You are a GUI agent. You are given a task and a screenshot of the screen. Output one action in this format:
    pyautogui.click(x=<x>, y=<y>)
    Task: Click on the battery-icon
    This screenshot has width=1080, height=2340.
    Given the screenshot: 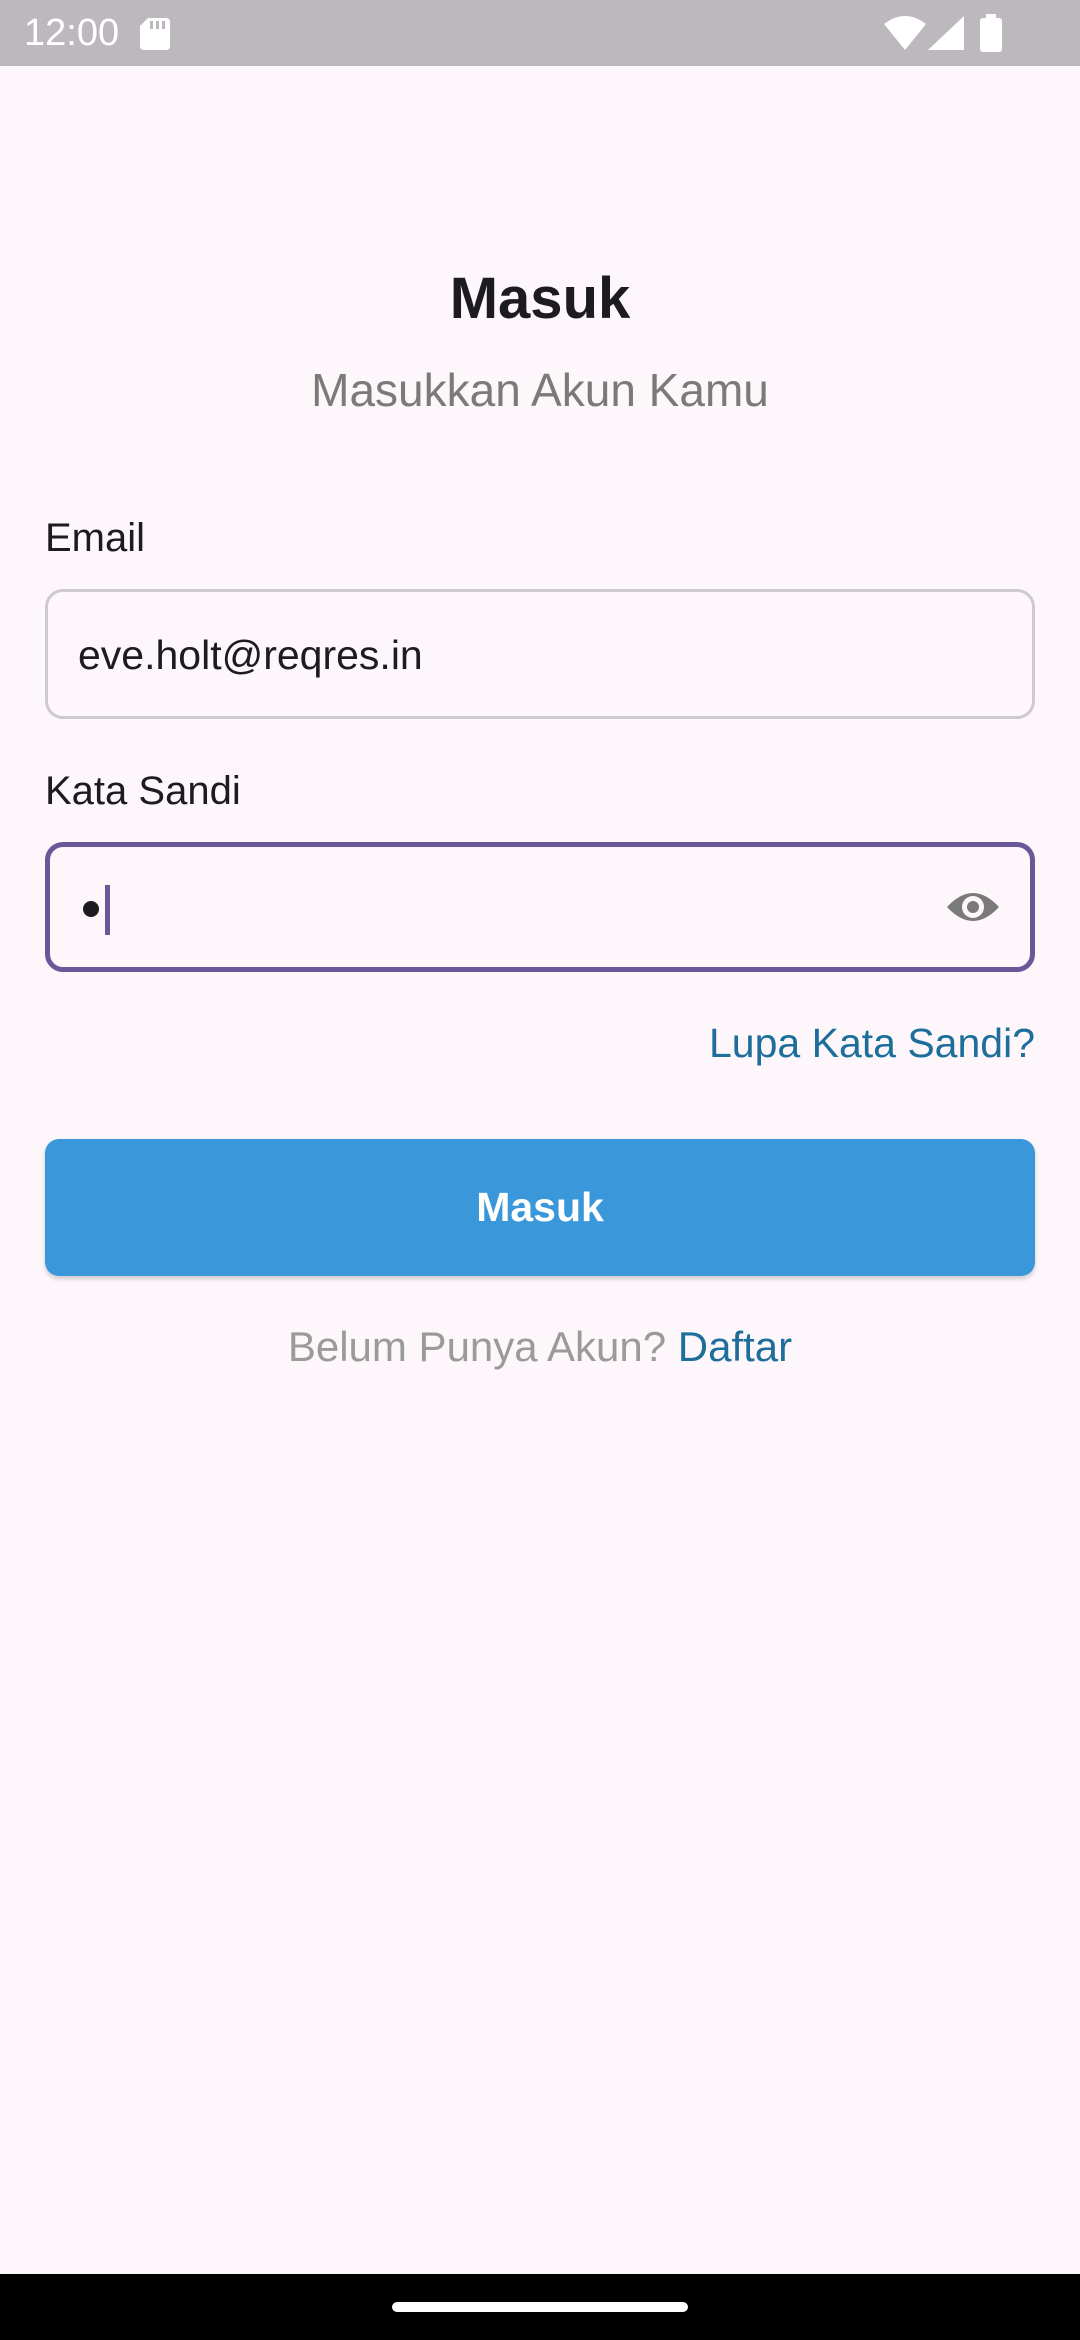 What is the action you would take?
    pyautogui.click(x=991, y=33)
    